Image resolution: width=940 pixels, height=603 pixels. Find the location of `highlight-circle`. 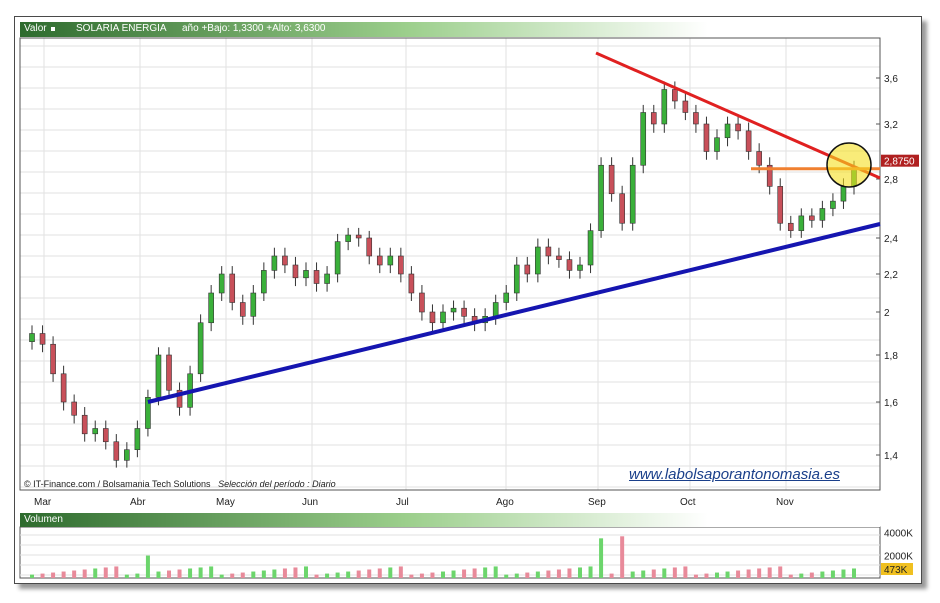

highlight-circle is located at coordinates (849, 165).